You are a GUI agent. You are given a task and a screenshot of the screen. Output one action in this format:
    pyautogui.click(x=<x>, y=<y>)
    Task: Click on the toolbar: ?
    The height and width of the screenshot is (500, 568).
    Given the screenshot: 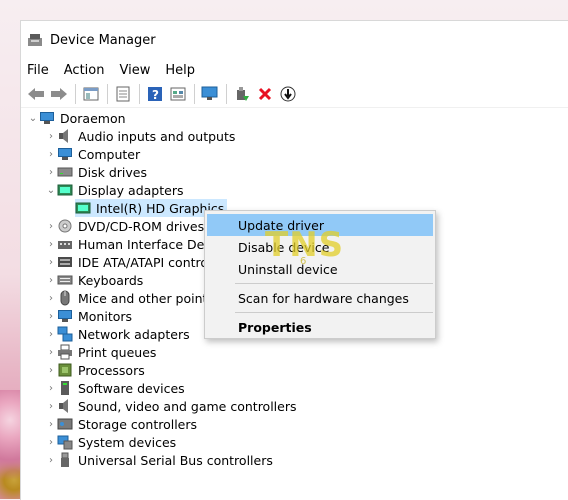 What is the action you would take?
    pyautogui.click(x=294, y=94)
    